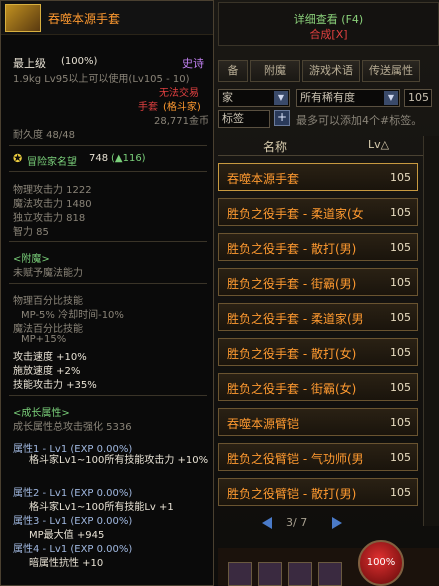 This screenshot has width=439, height=586. Describe the element at coordinates (48, 301) in the screenshot. I see `physical-pct-skill-header: 物理百分比技能` at that location.